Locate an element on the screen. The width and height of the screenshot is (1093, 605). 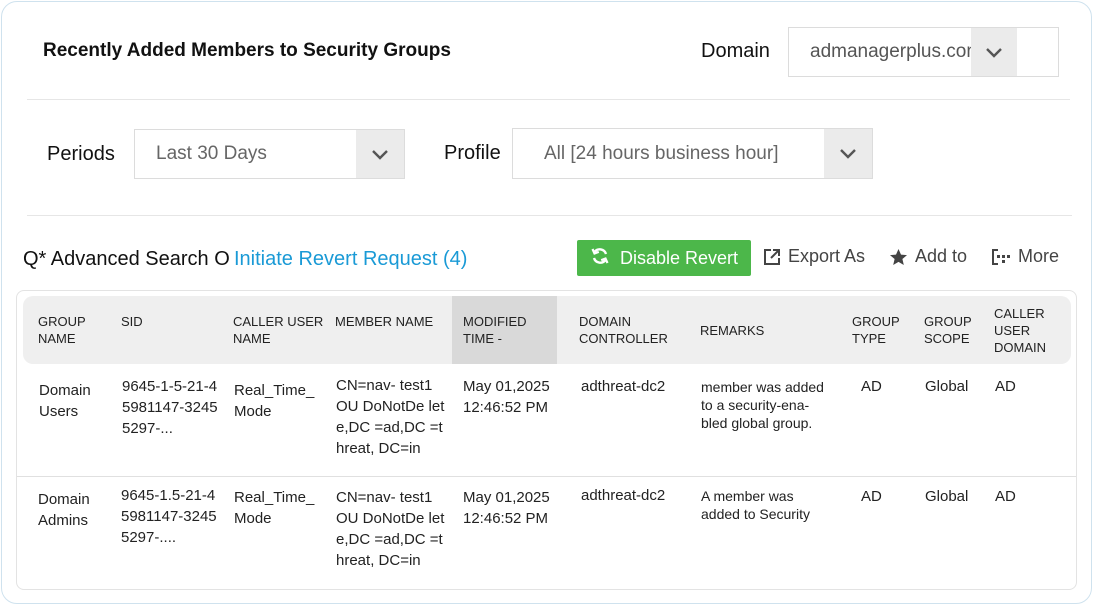
profile-select: All [24 hours business hour] is located at coordinates (692, 153).